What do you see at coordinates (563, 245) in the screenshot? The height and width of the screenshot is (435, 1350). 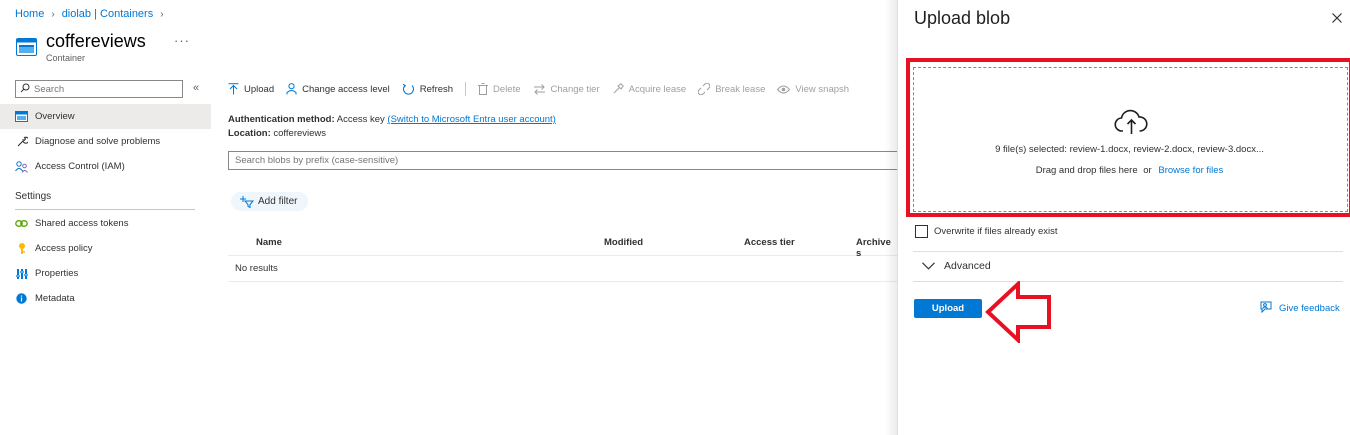 I see `grid-header: Name Modified Access tier Archive s` at bounding box center [563, 245].